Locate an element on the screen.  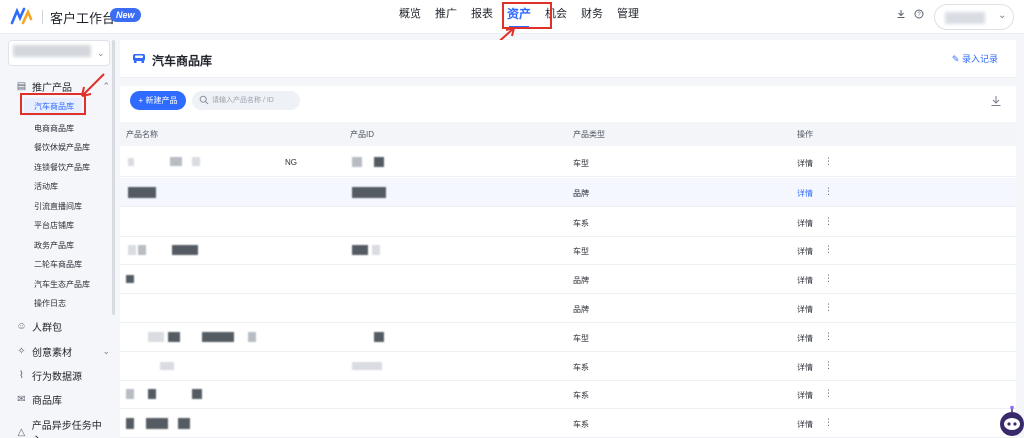
column-header: 产品ID is located at coordinates (362, 134).